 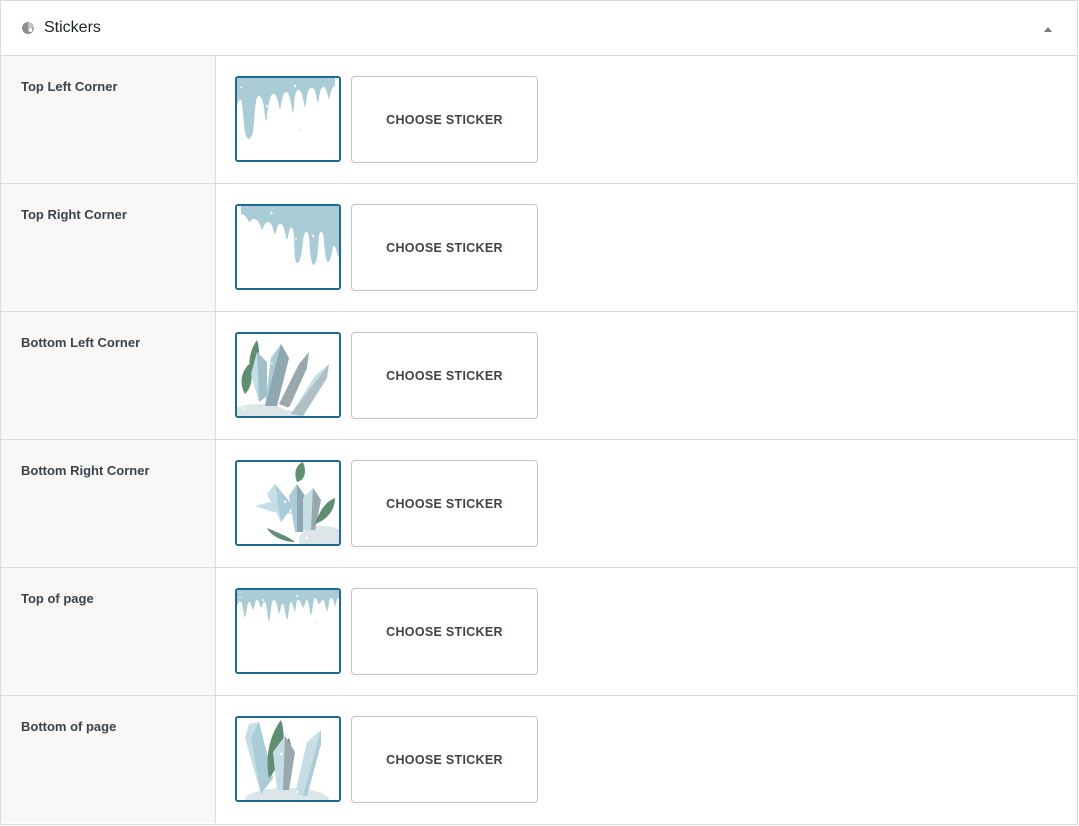 I want to click on row-label: Top Left Corner, so click(x=108, y=119).